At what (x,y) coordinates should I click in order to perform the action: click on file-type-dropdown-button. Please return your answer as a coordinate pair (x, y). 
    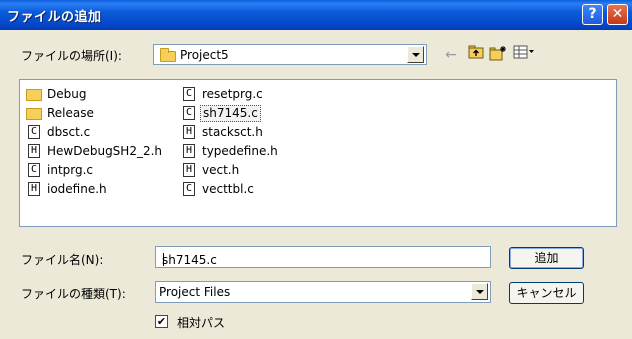
    Looking at the image, I should click on (479, 291).